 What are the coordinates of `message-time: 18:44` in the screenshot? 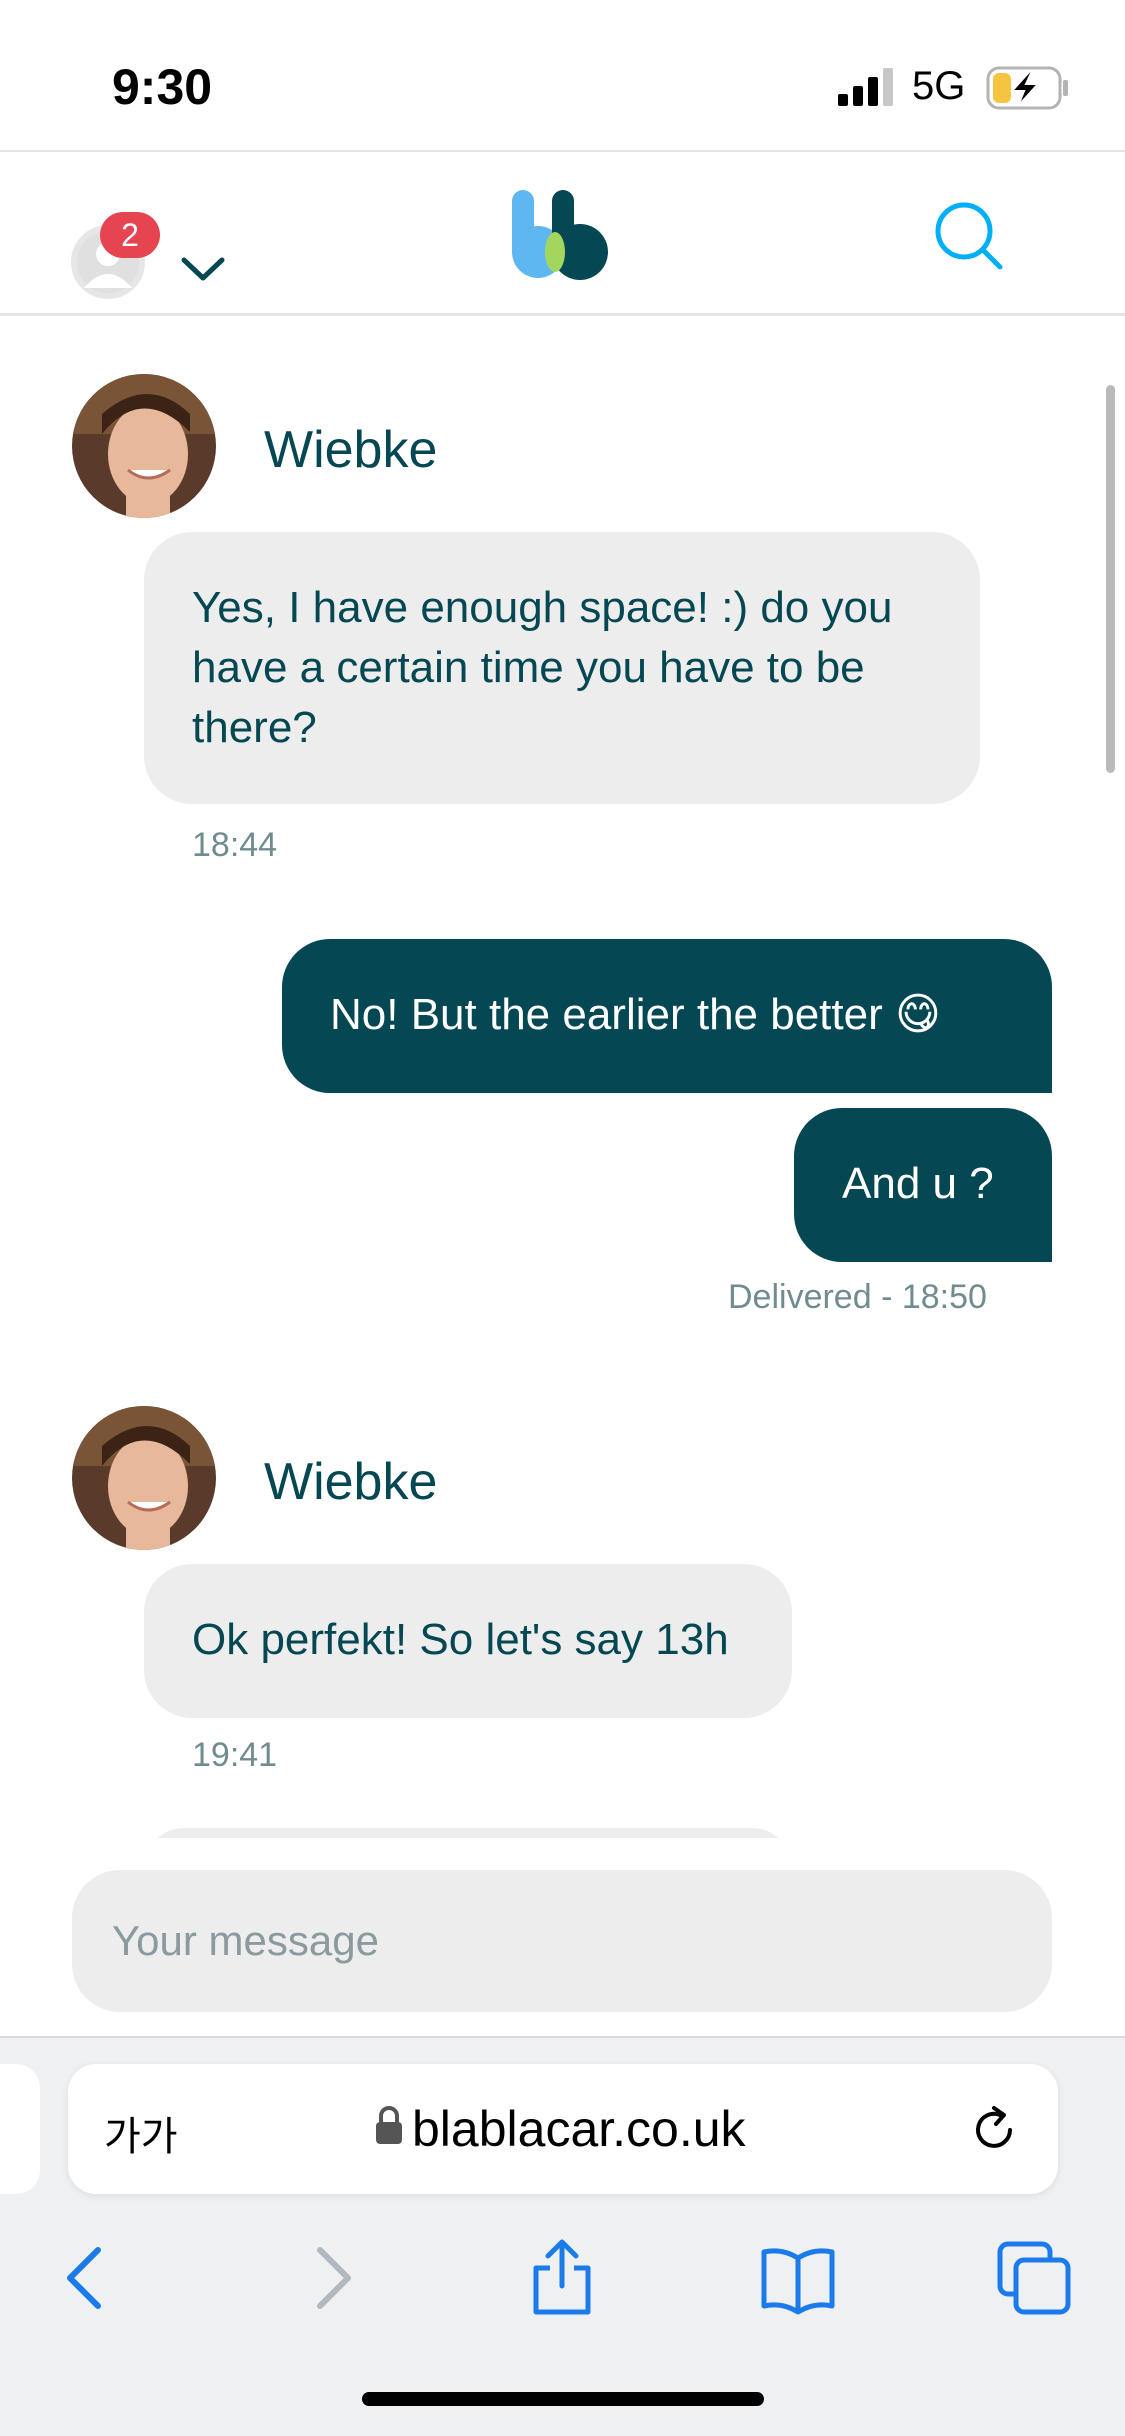 It's located at (235, 845).